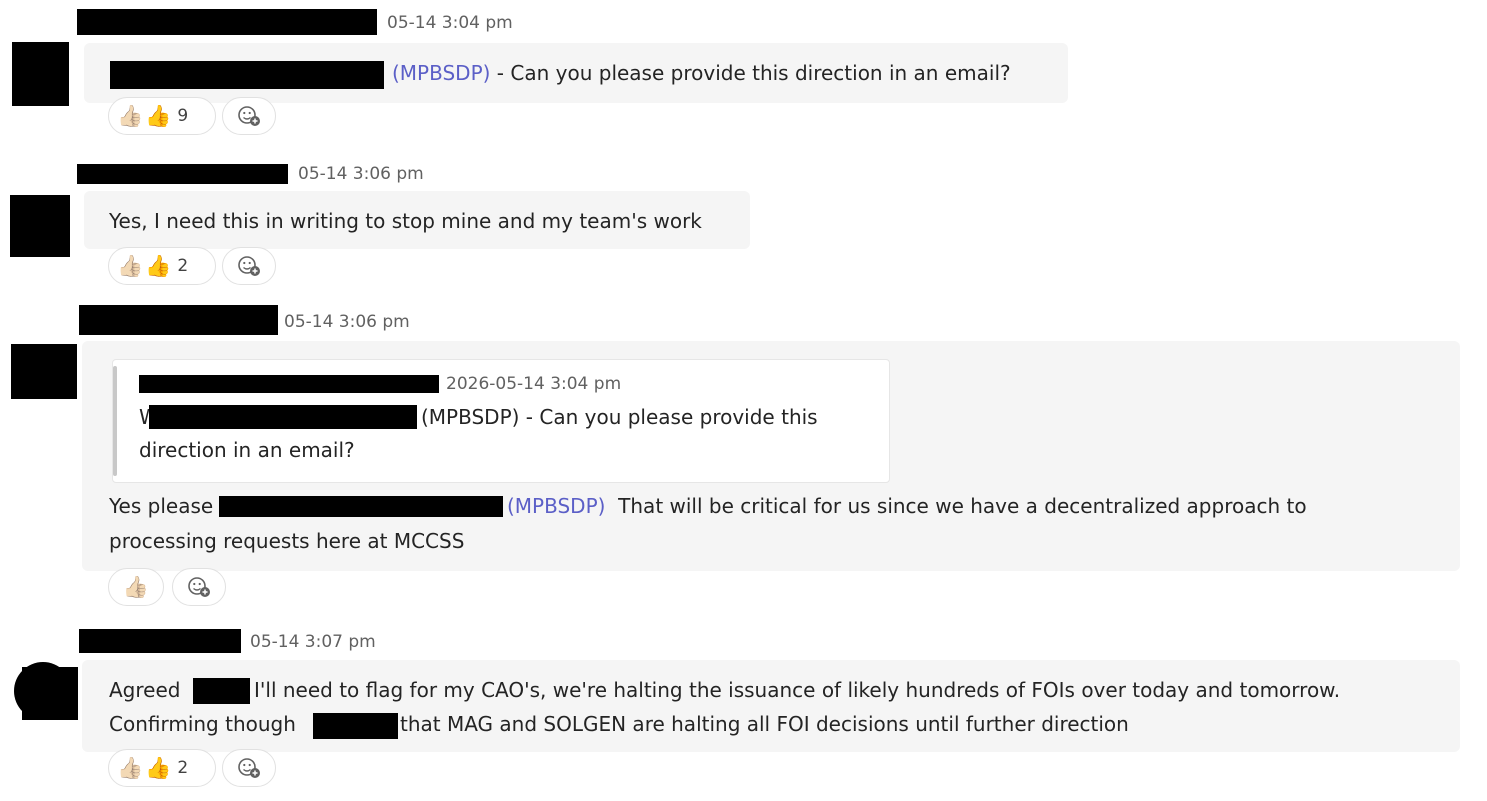  Describe the element at coordinates (287, 541) in the screenshot. I see `message-text: processing requests here at MCCSS` at that location.